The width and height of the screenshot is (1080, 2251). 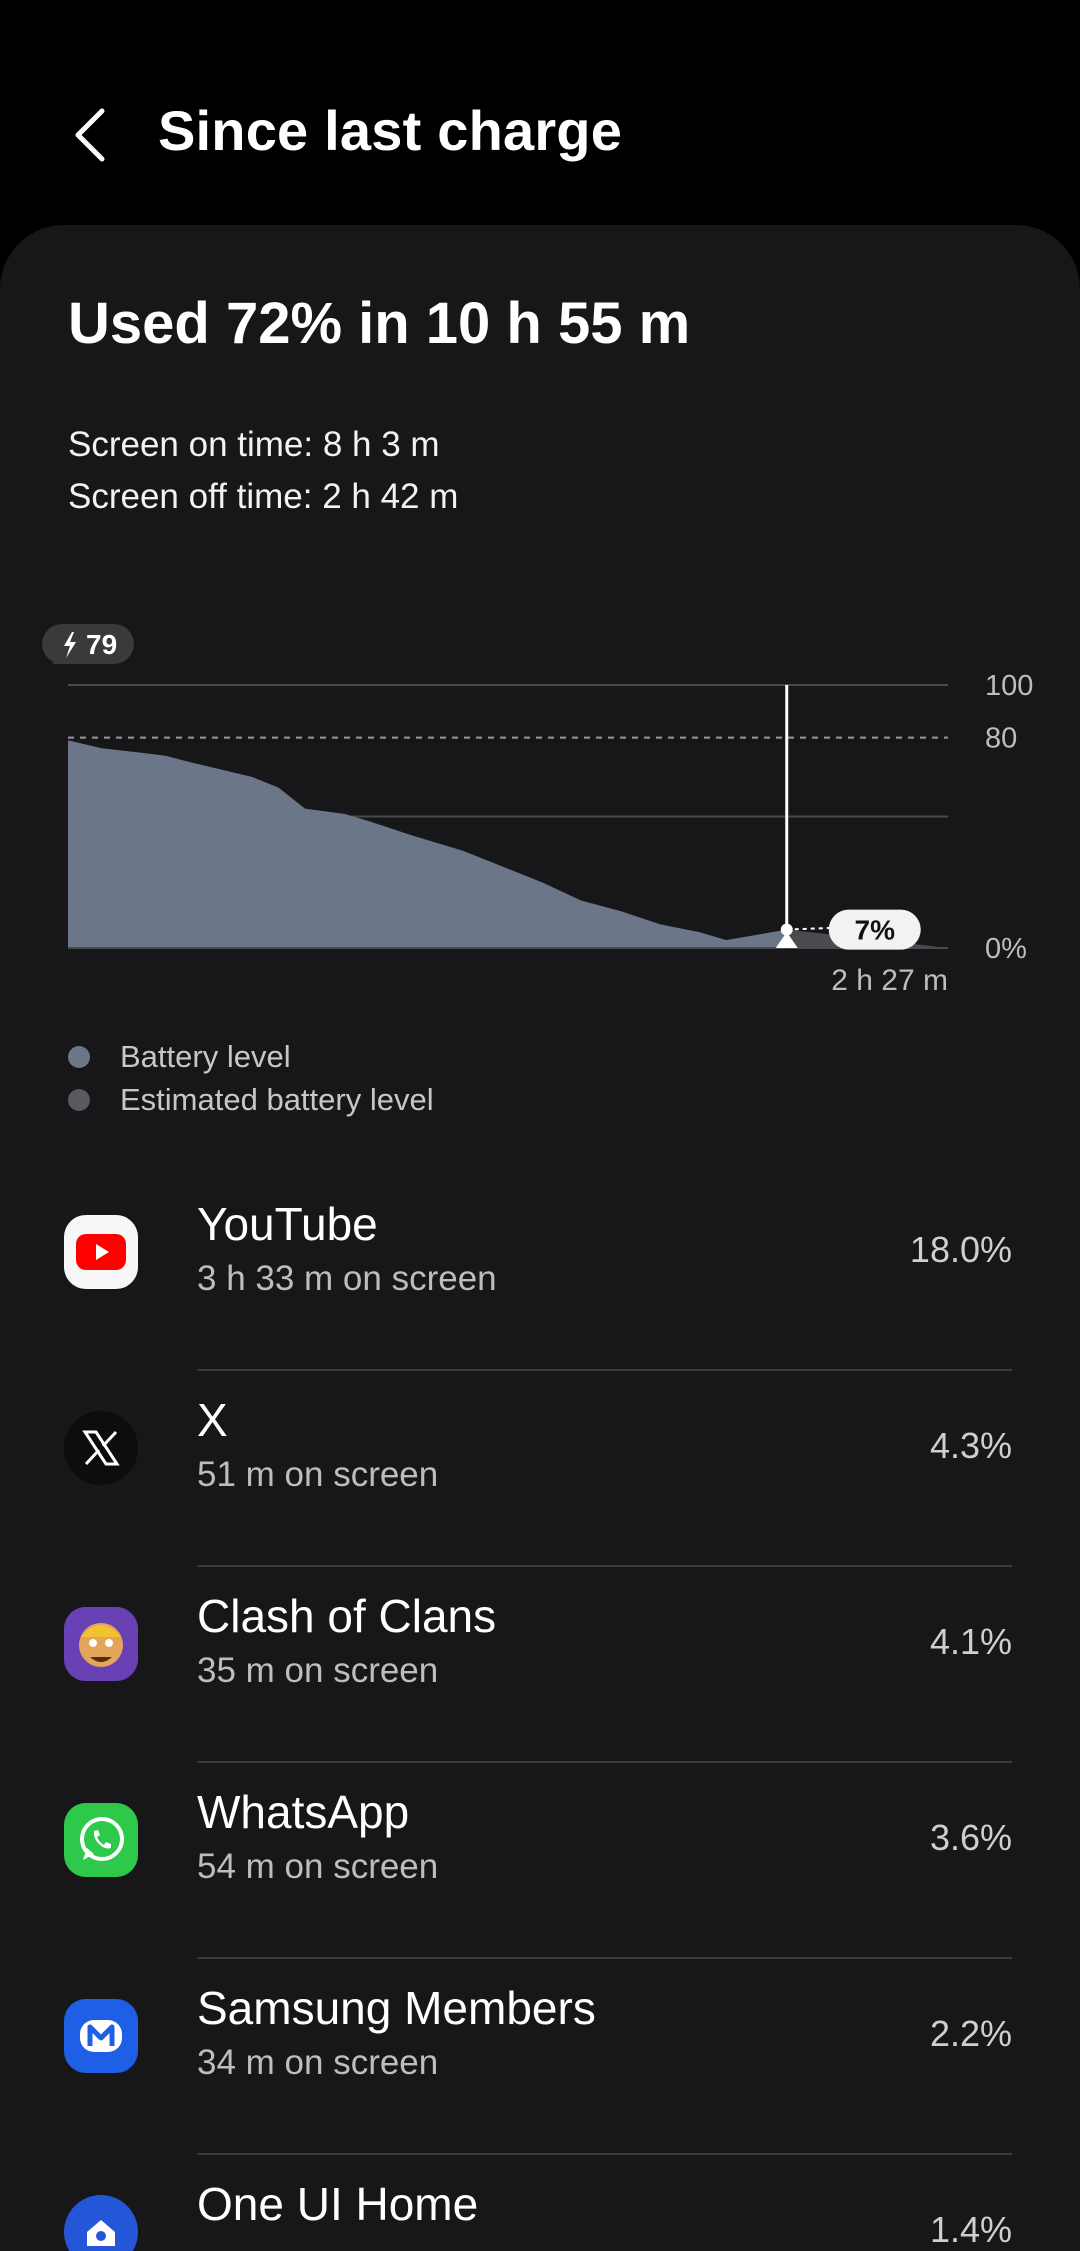 What do you see at coordinates (970, 1445) in the screenshot?
I see `app-percent: 4.3%` at bounding box center [970, 1445].